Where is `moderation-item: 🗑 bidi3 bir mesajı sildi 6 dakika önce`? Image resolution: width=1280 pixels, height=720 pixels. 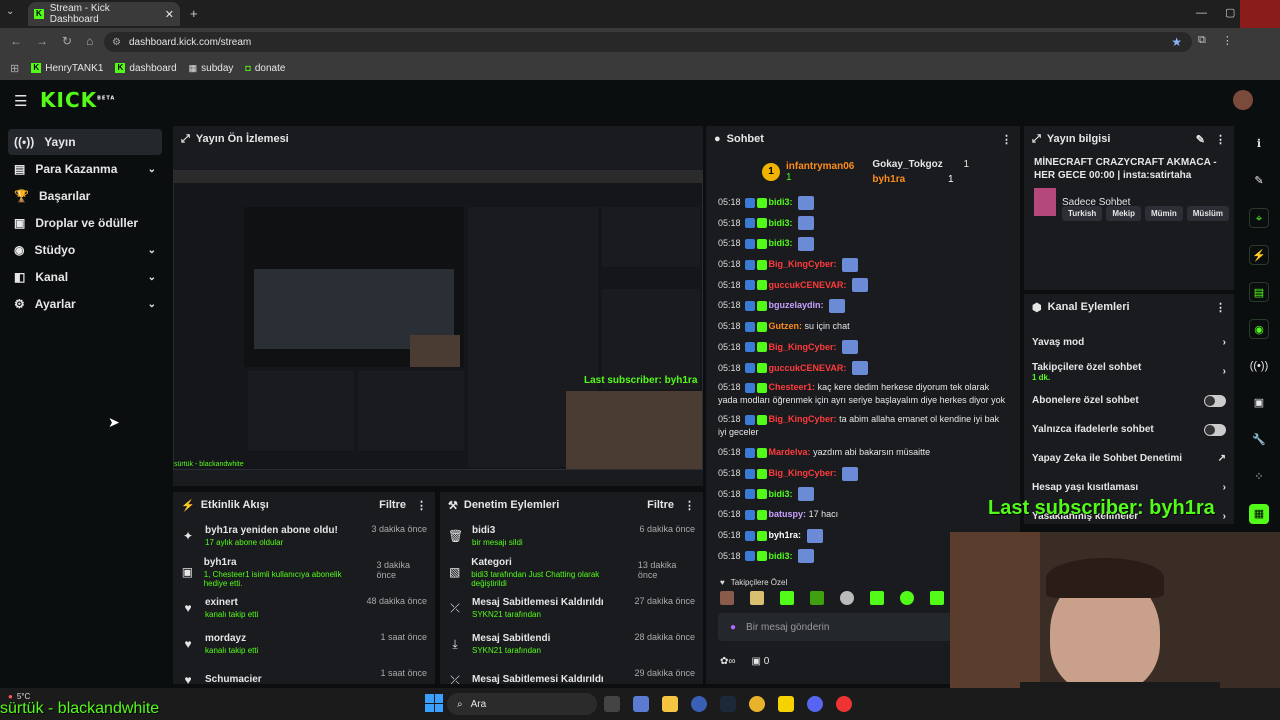 moderation-item: 🗑 bidi3 bir mesajı sildi 6 dakika önce is located at coordinates (571, 536).